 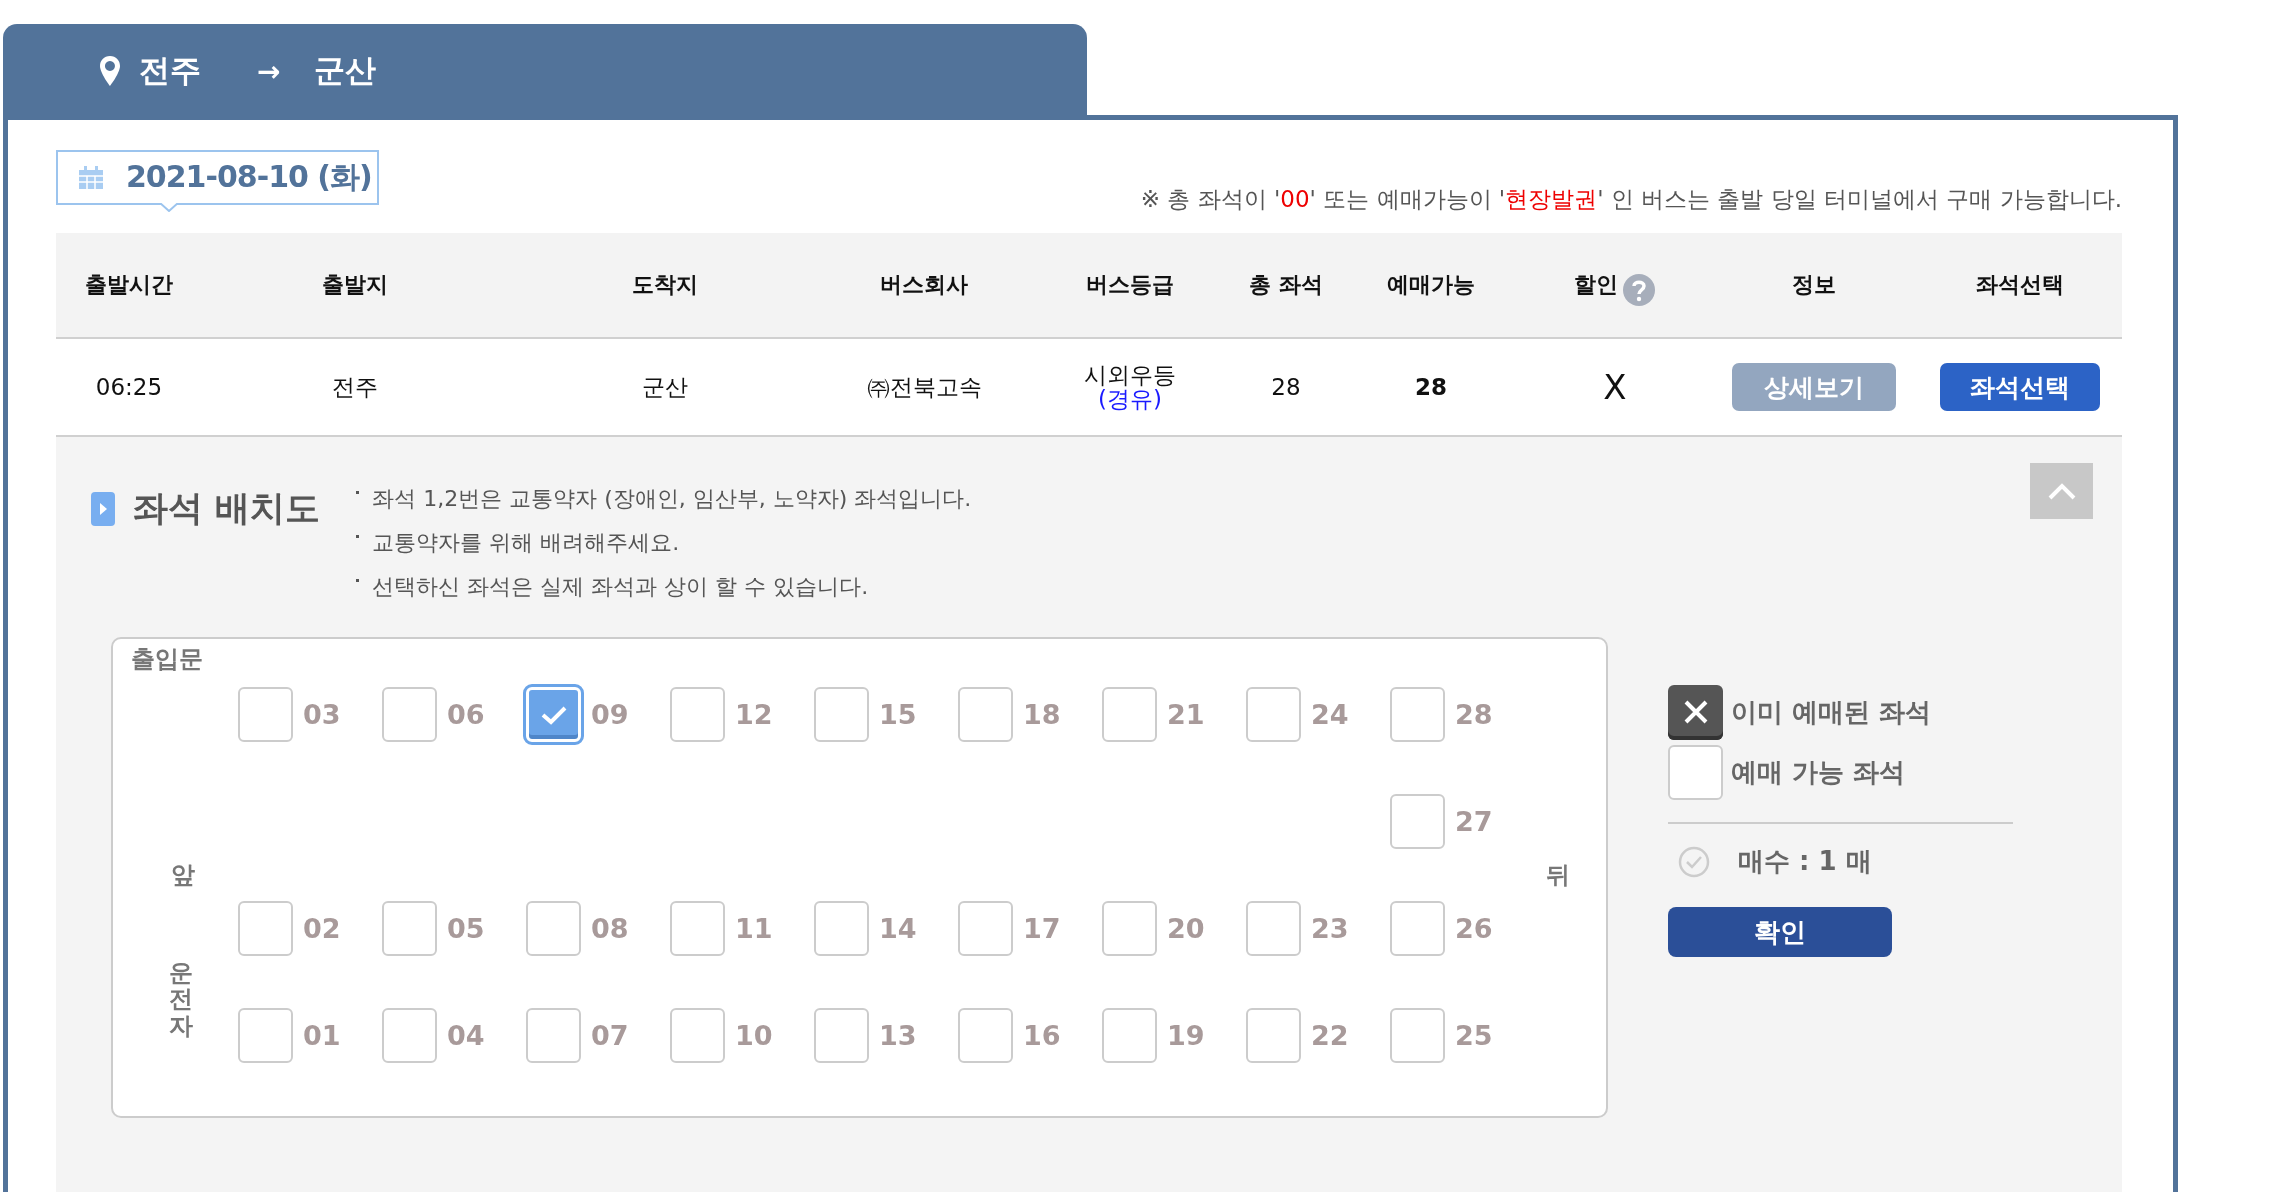 What do you see at coordinates (664, 499) in the screenshot?
I see `note-text: 좌석 1,2번은 교통약자 (장애인, 임산부, 노약자) 좌석입니다.` at bounding box center [664, 499].